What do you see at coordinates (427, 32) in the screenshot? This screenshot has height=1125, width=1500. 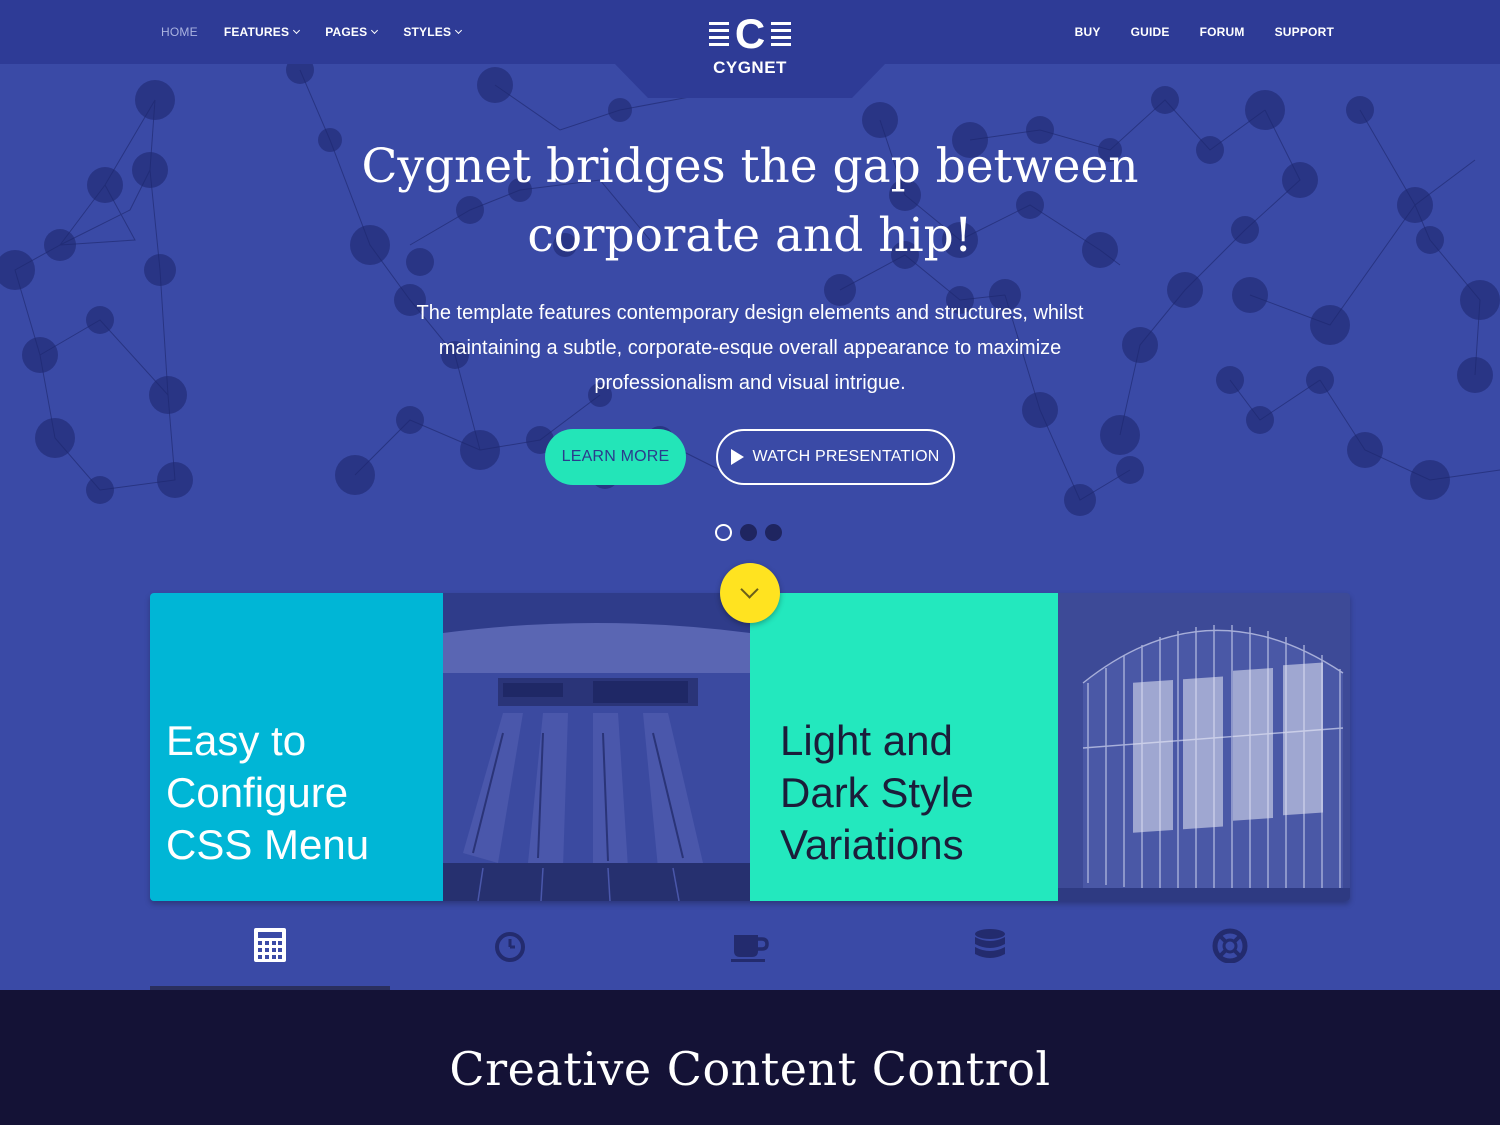 I see `nav-styles-label: STYLES` at bounding box center [427, 32].